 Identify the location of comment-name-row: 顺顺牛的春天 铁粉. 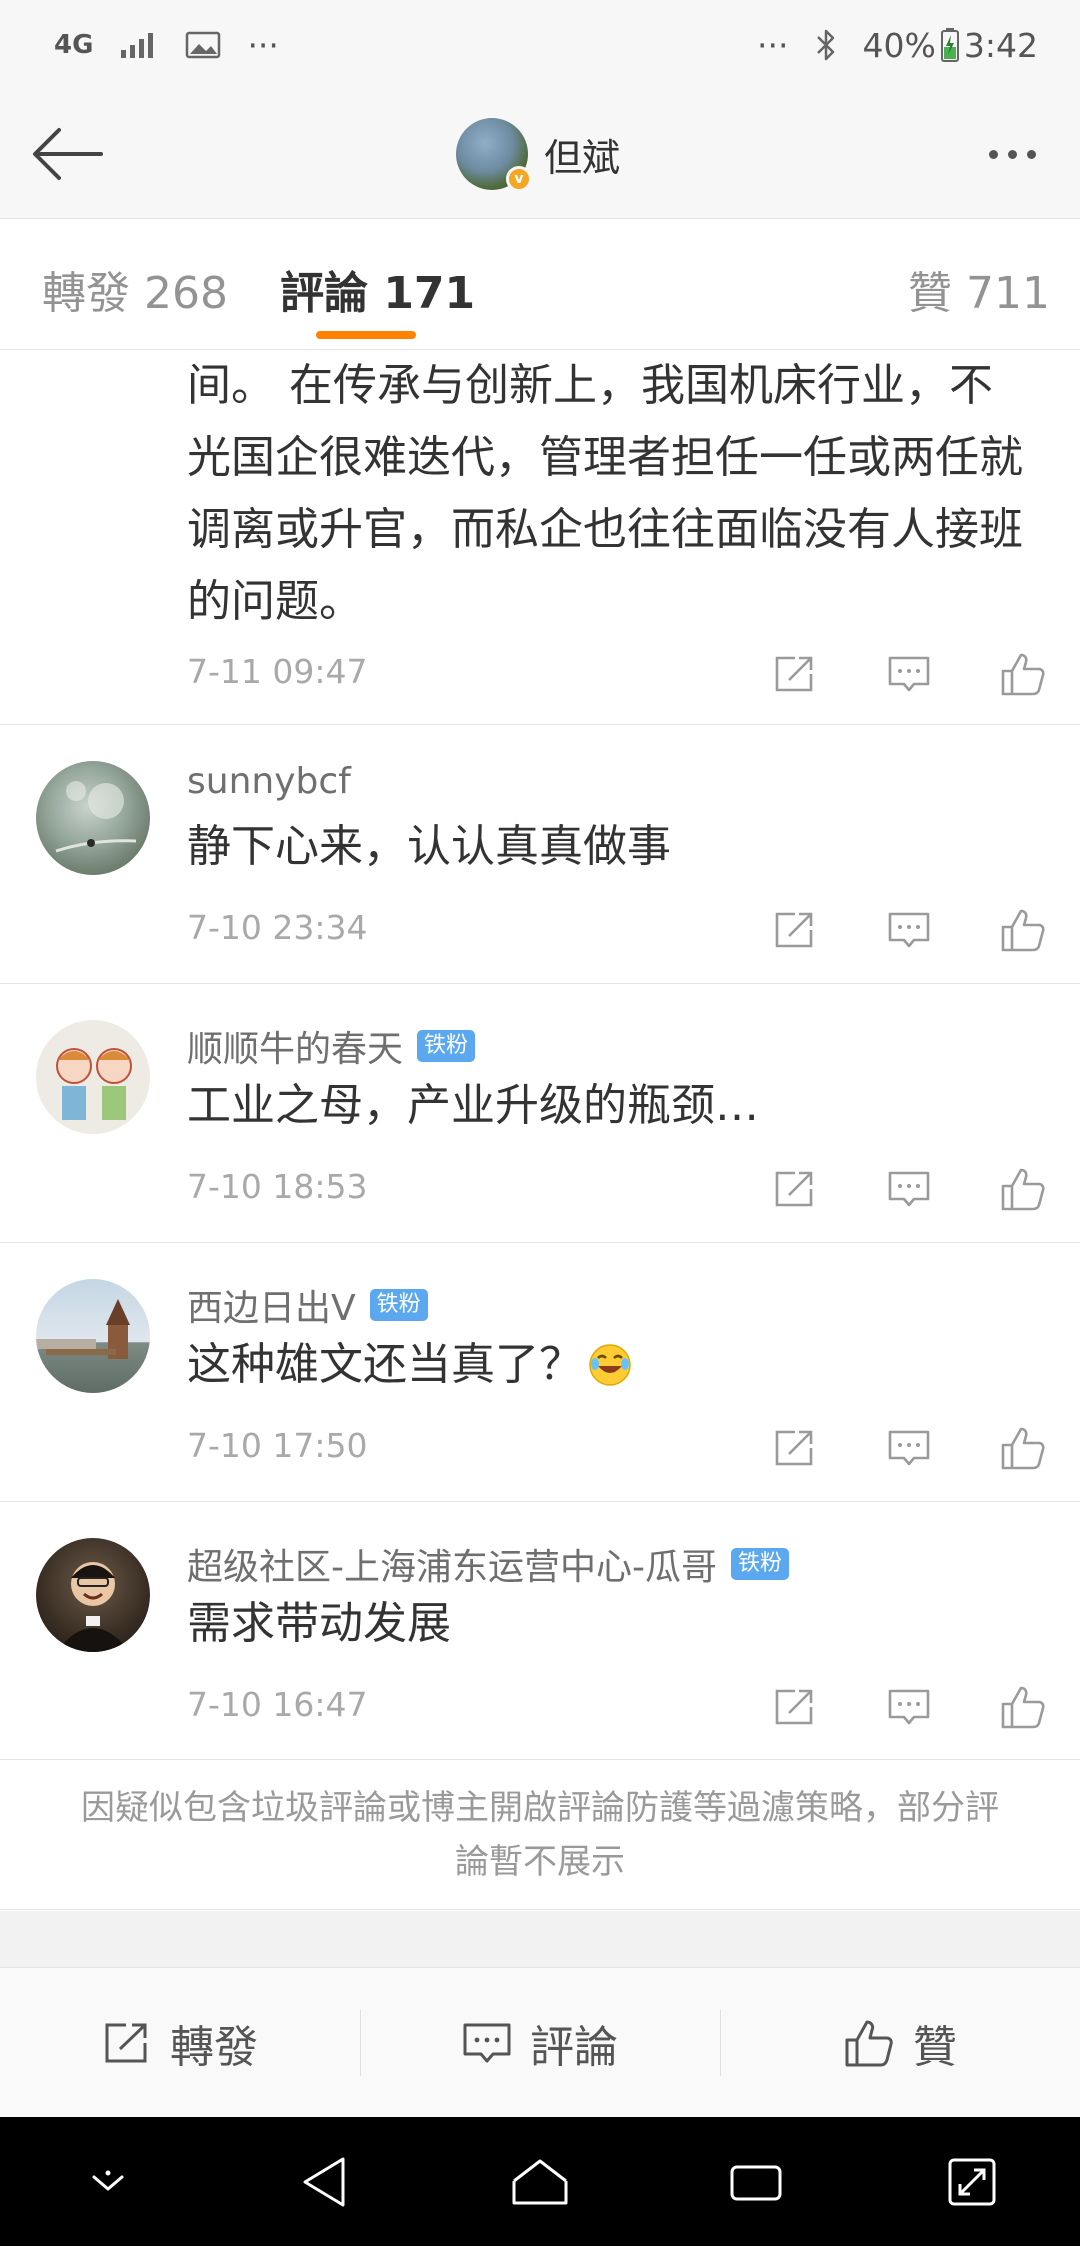
(331, 1046).